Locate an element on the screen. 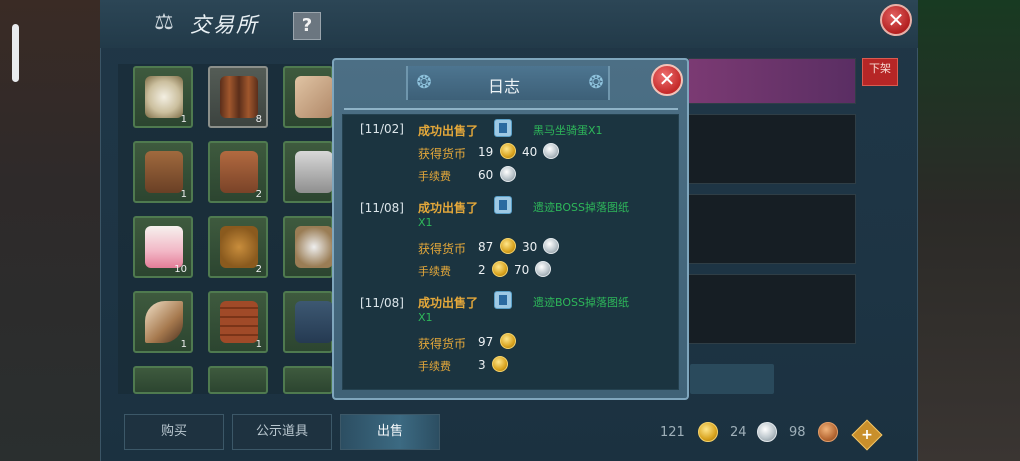 This screenshot has height=461, width=1020. unshelf-button: 下架 is located at coordinates (880, 72).